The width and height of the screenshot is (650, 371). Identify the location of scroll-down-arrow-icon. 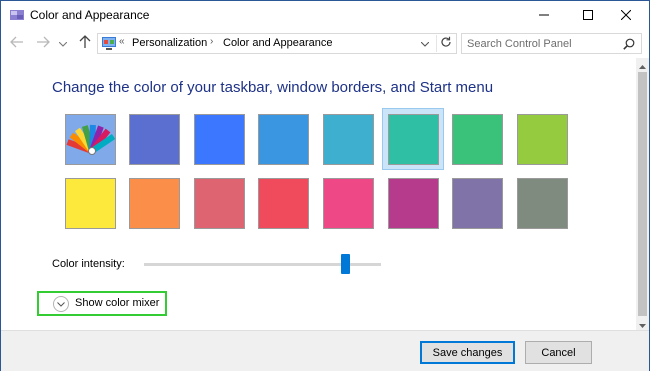
(642, 324).